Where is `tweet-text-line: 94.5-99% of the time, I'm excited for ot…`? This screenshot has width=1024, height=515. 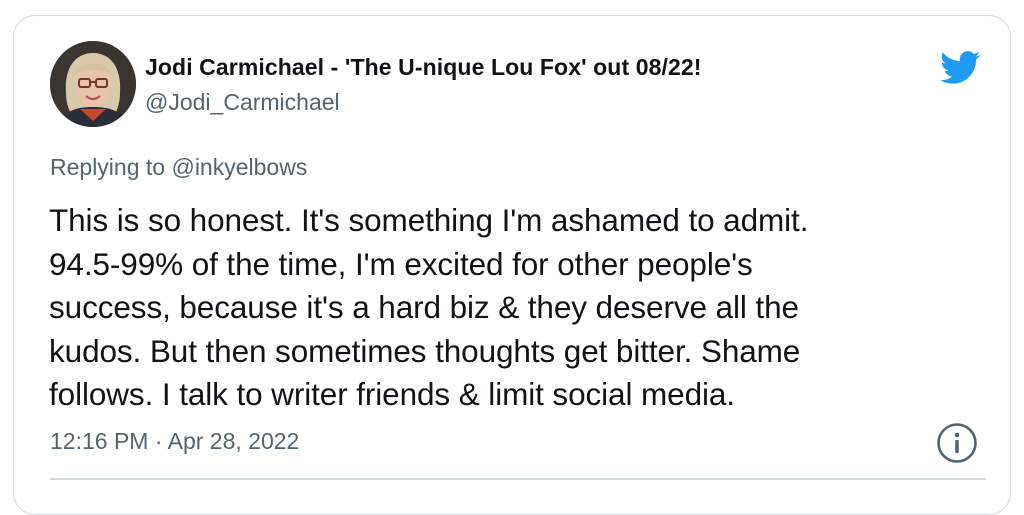 tweet-text-line: 94.5-99% of the time, I'm excited for ot… is located at coordinates (401, 263).